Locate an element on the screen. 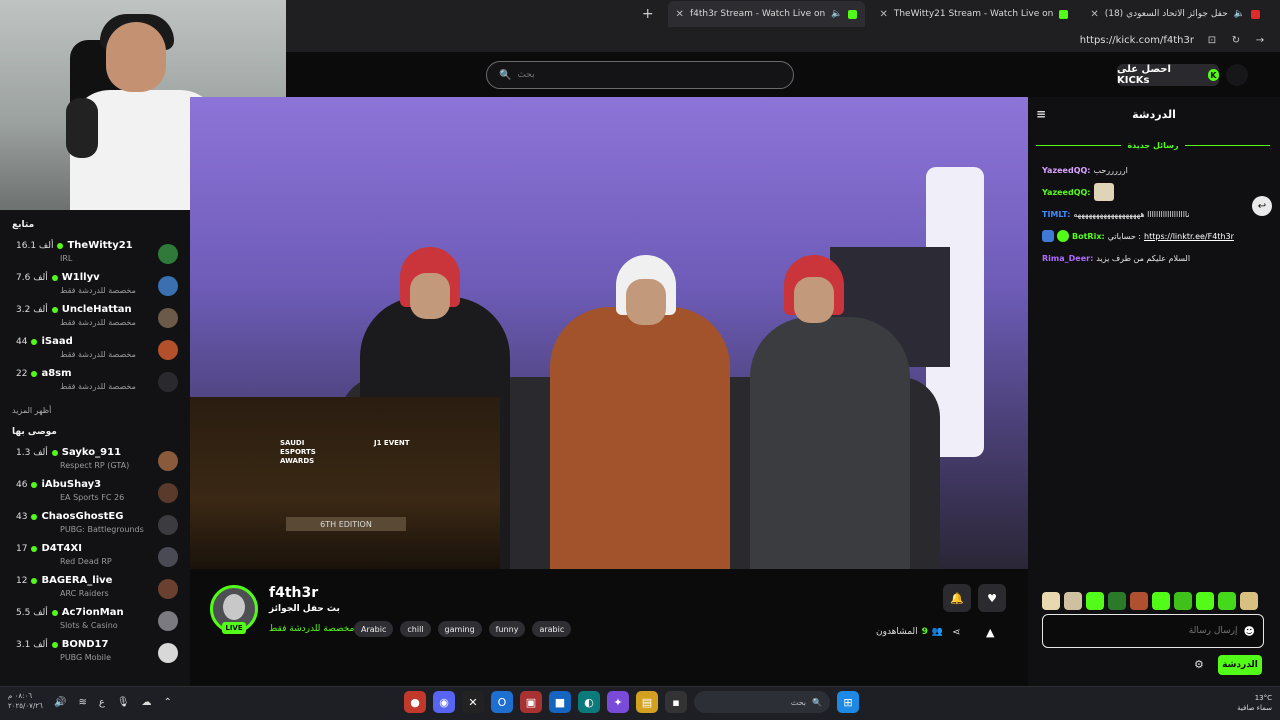 This screenshot has width=1280, height=720. app-icon: ● is located at coordinates (415, 702).